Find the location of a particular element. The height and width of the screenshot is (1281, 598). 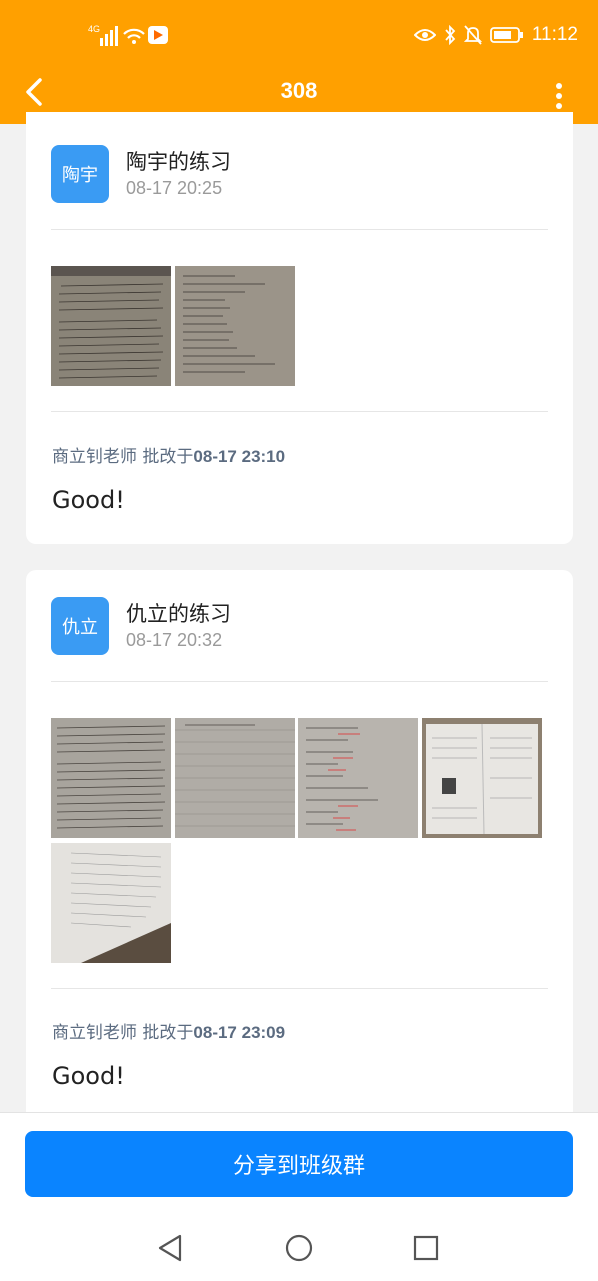

back-triangle-icon is located at coordinates (170, 1248).